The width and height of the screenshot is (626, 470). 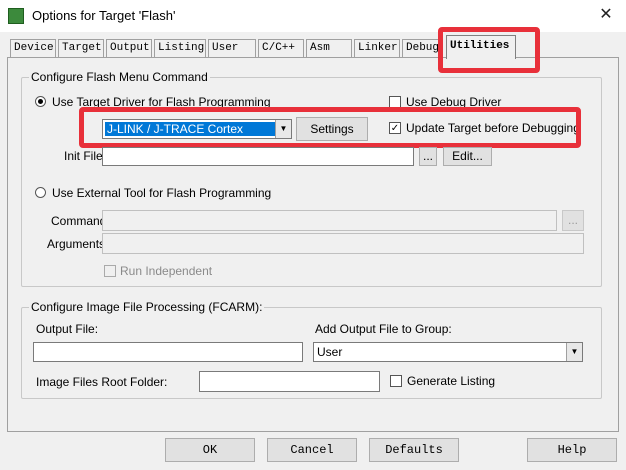 What do you see at coordinates (147, 307) in the screenshot?
I see `image-processing-group-label: Configure Image File Processing (FCARM):` at bounding box center [147, 307].